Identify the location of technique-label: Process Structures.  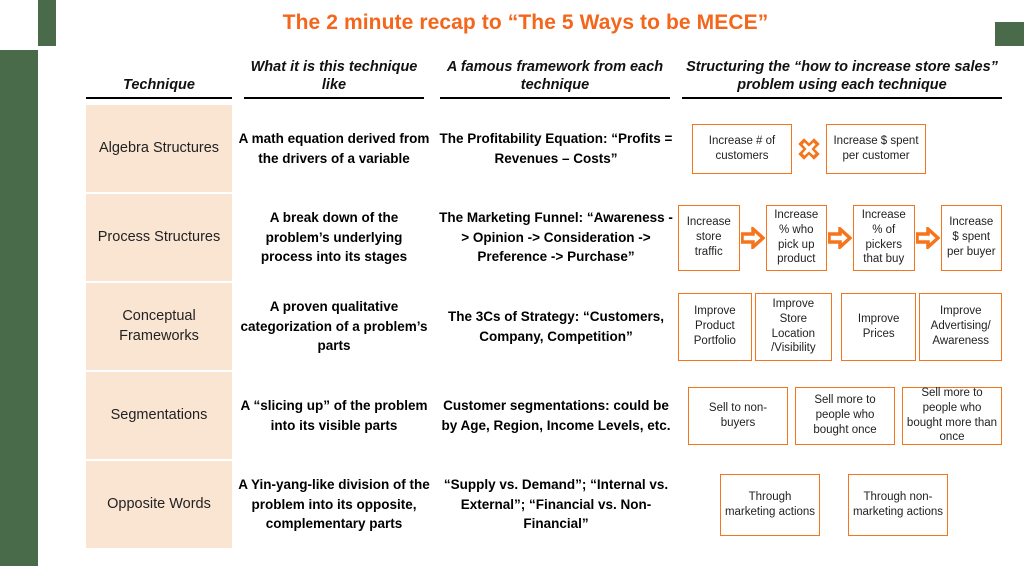
(159, 236).